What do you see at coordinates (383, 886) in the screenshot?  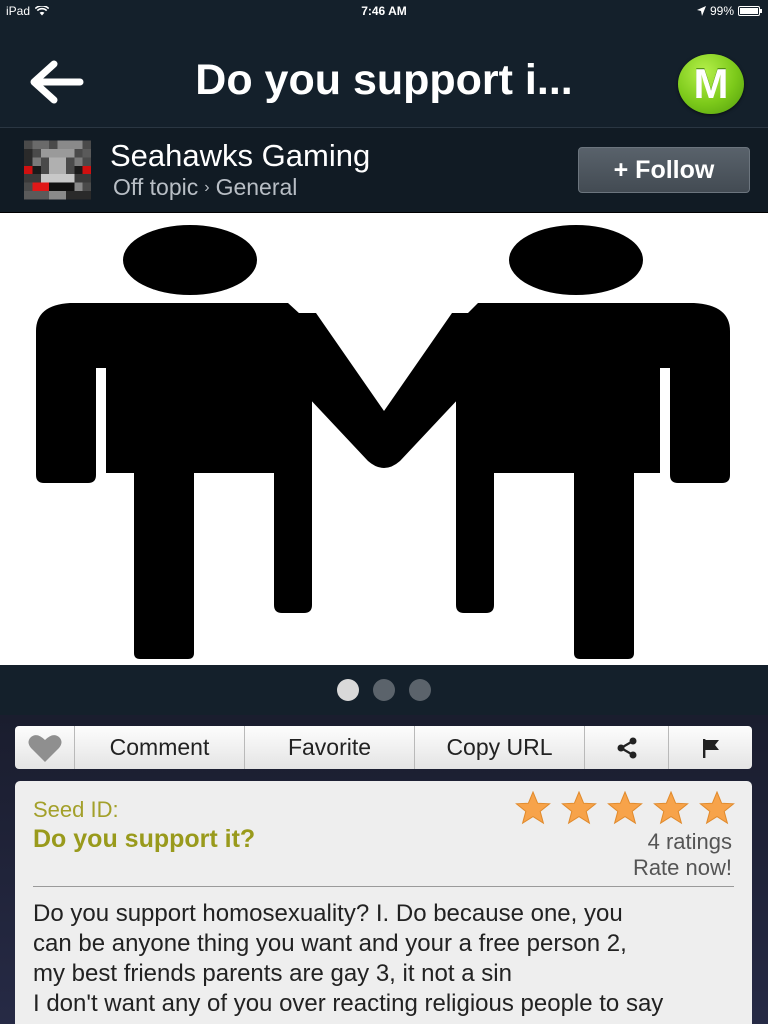 I see `divider` at bounding box center [383, 886].